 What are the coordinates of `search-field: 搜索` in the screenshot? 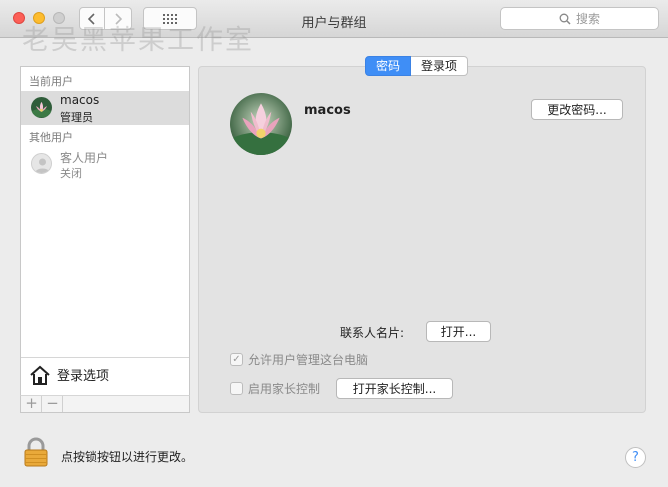 It's located at (579, 18).